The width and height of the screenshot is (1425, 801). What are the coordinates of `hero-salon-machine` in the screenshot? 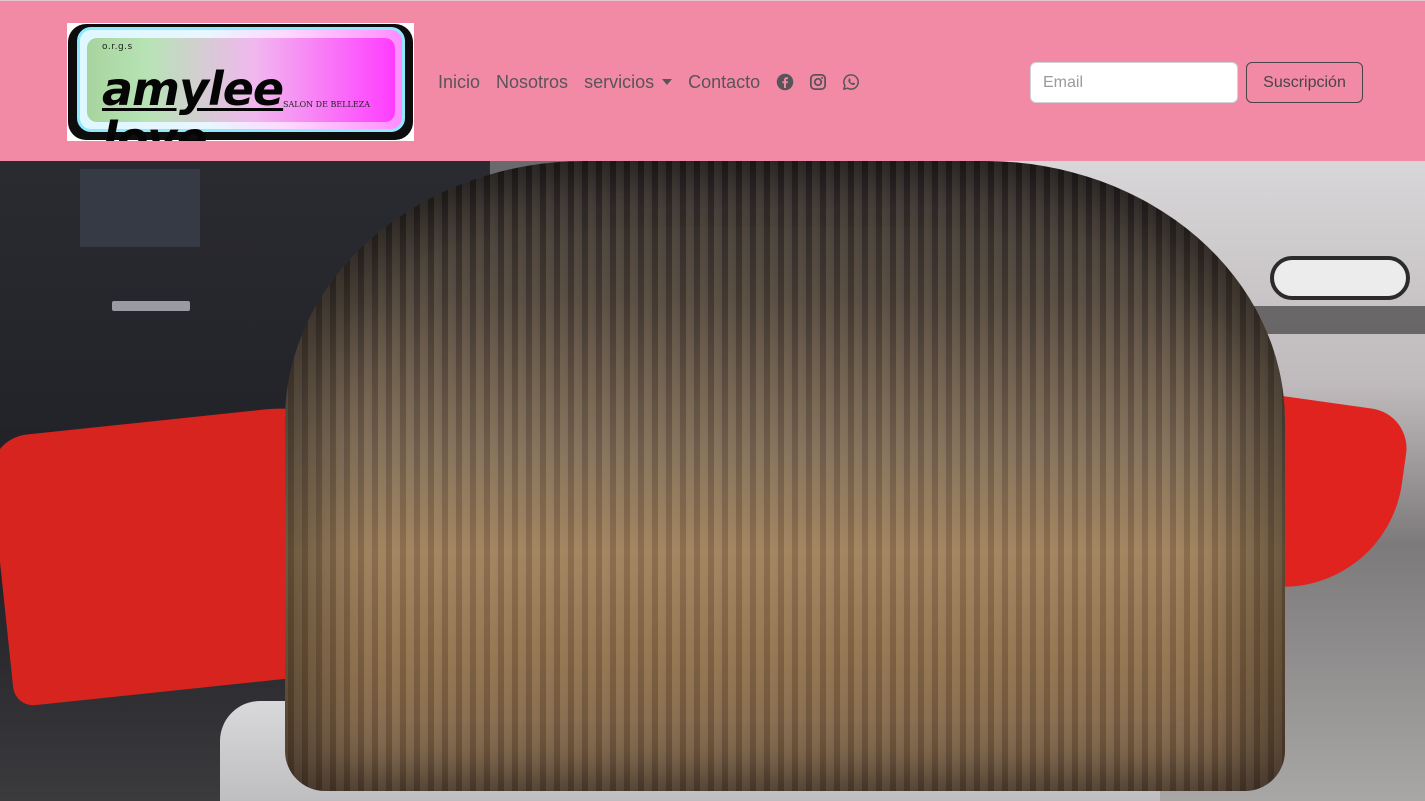 It's located at (1340, 278).